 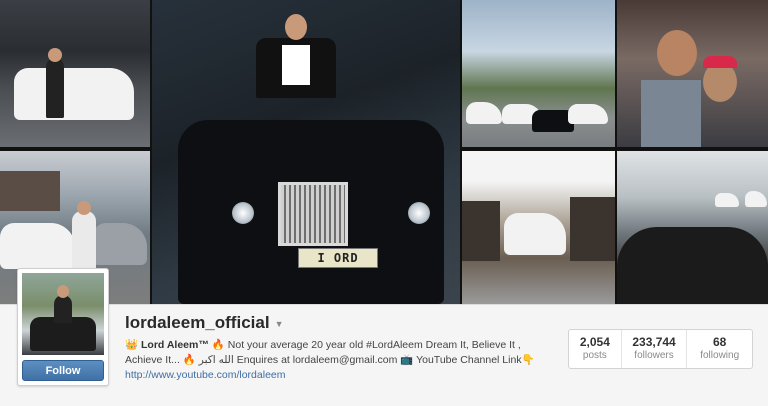 What do you see at coordinates (692, 227) in the screenshot?
I see `photo-tile-road` at bounding box center [692, 227].